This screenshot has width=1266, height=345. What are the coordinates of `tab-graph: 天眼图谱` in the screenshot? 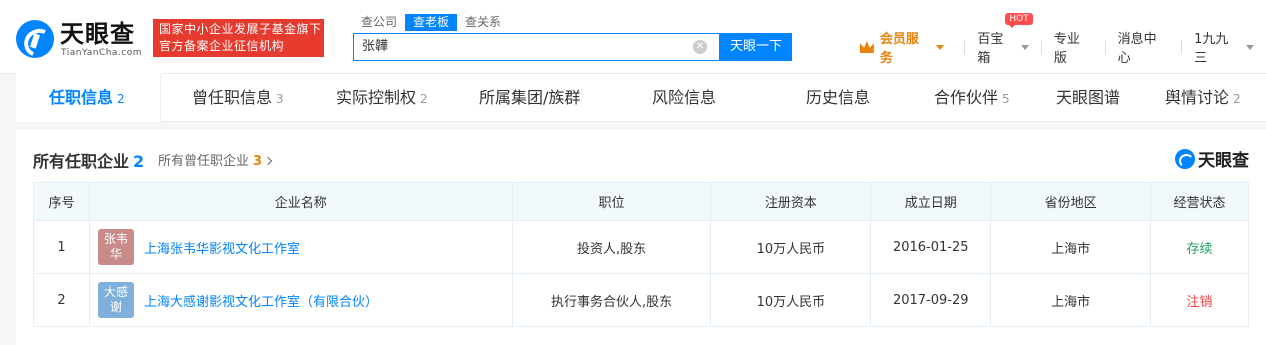 It's located at (1088, 98).